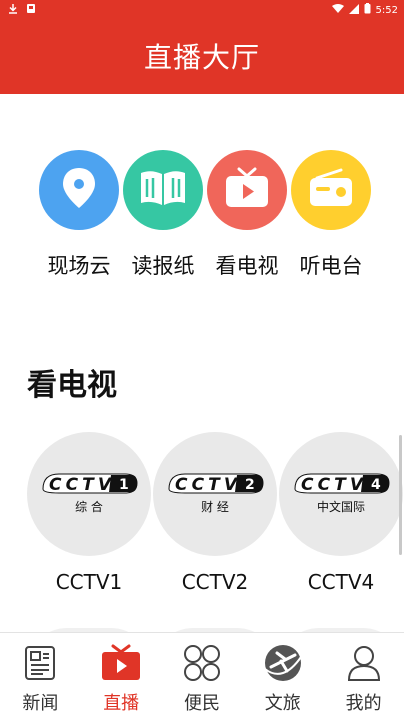 Image resolution: width=404 pixels, height=720 pixels. I want to click on tab-culture-travel: 文旅, so click(282, 676).